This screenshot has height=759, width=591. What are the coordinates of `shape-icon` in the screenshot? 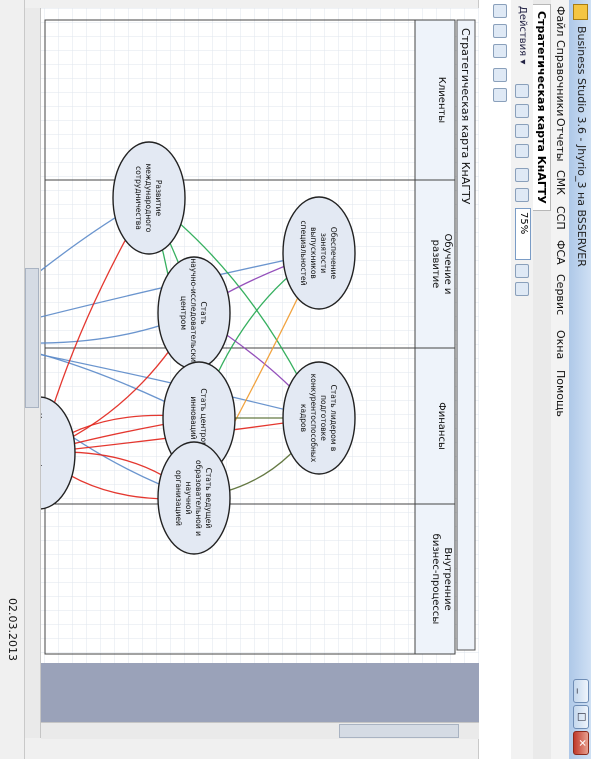 It's located at (522, 131).